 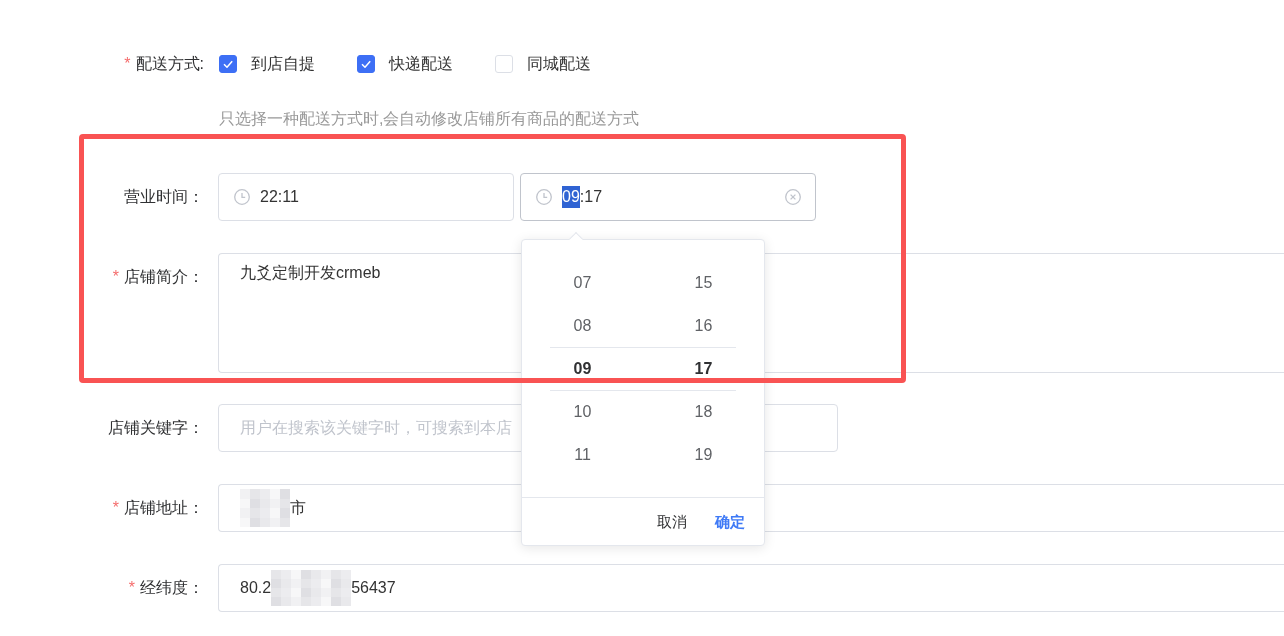 I want to click on time-input: 09:17, so click(x=668, y=197).